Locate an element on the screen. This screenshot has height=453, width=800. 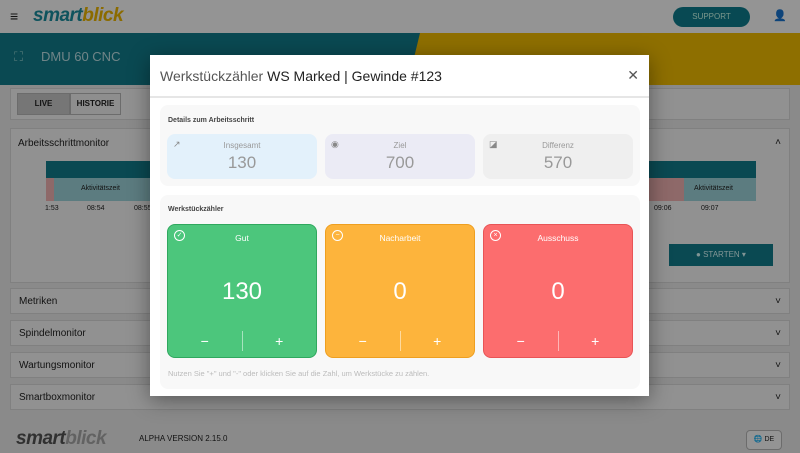
close-icon: ✕ is located at coordinates (633, 75).